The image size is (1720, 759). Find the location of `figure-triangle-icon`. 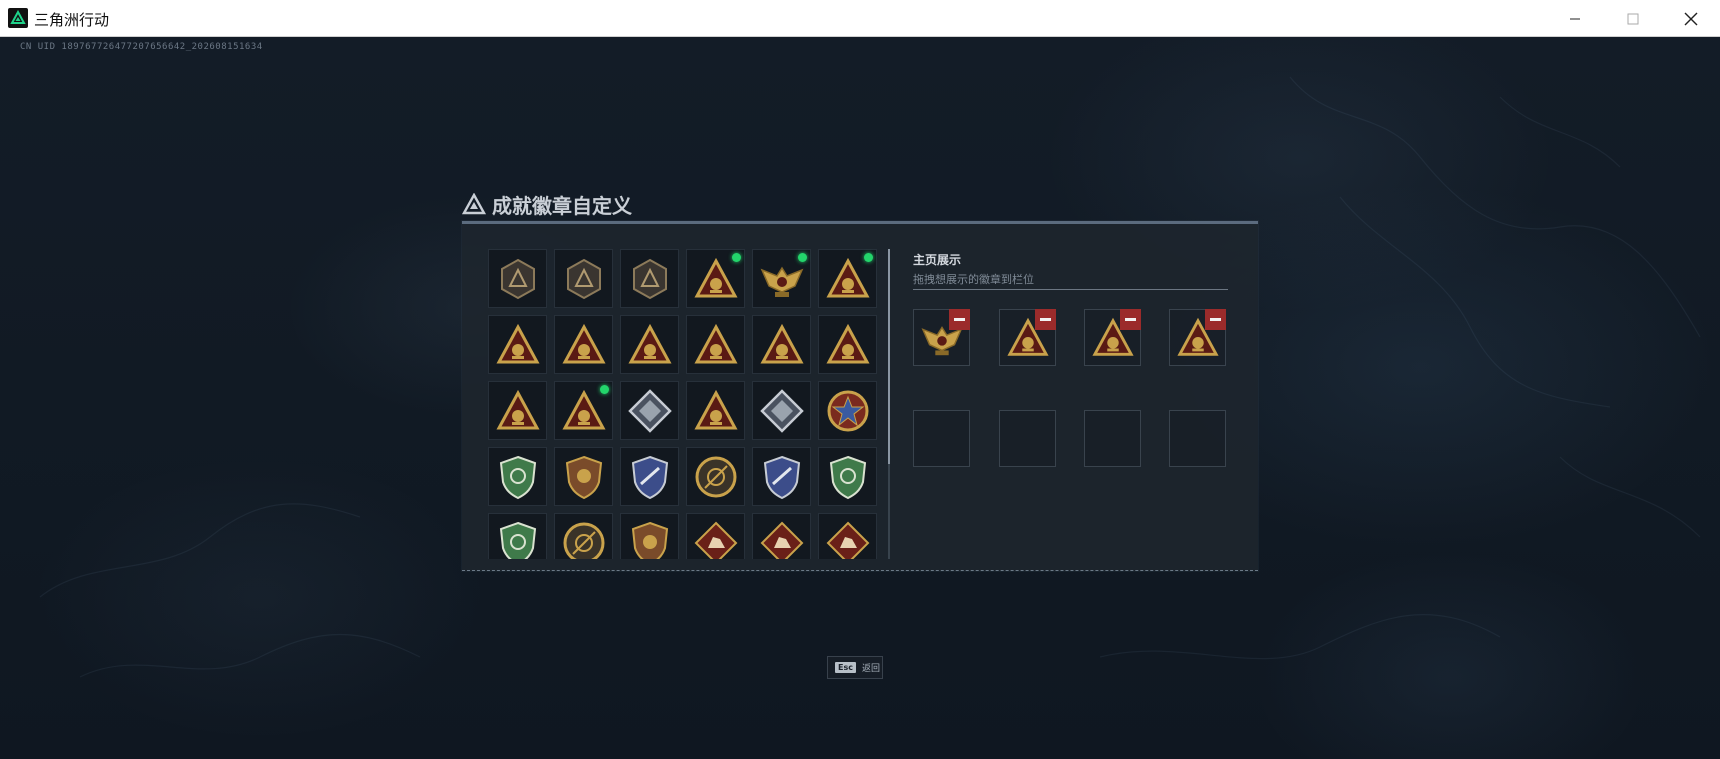

figure-triangle-icon is located at coordinates (716, 411).